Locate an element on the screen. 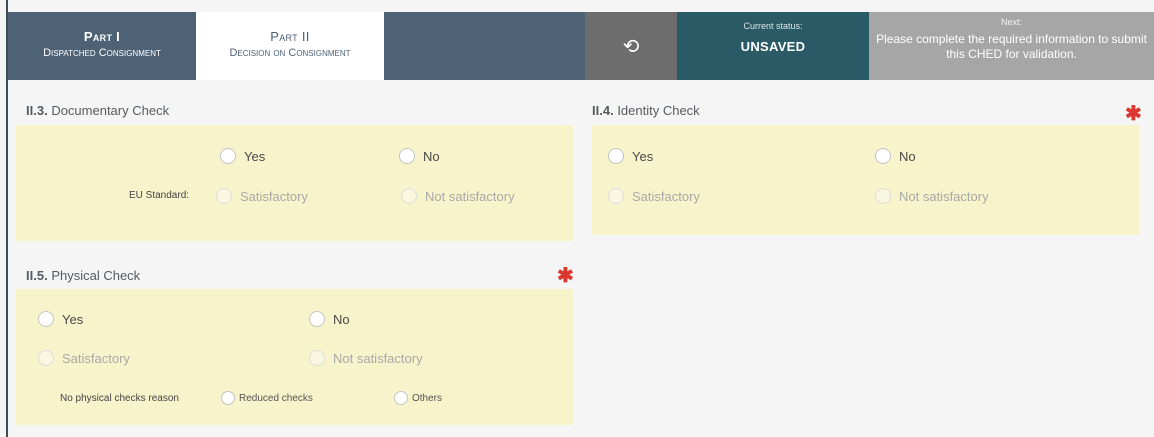  physical-check-number: II.5. is located at coordinates (37, 275).